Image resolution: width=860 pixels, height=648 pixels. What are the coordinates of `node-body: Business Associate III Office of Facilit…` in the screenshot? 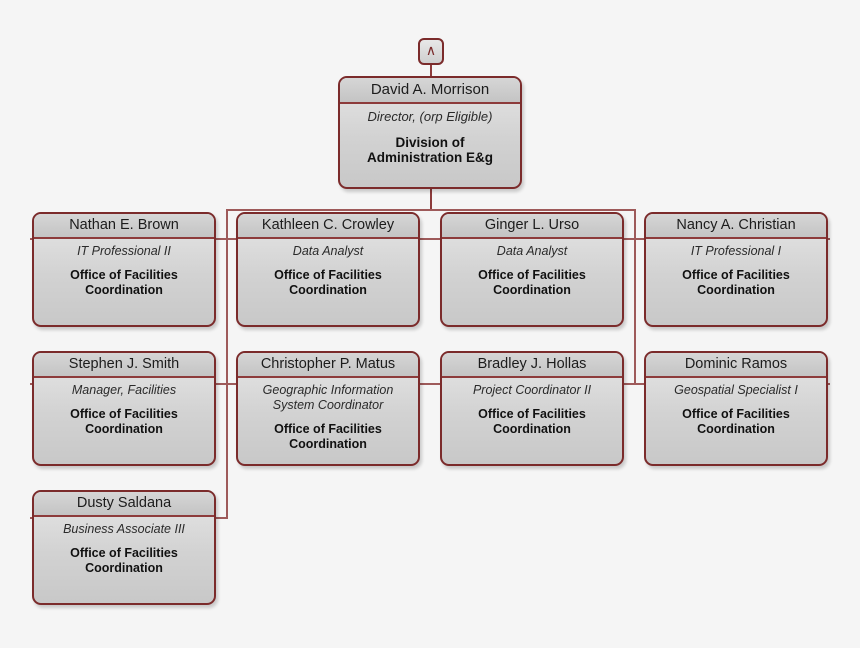 It's located at (124, 549).